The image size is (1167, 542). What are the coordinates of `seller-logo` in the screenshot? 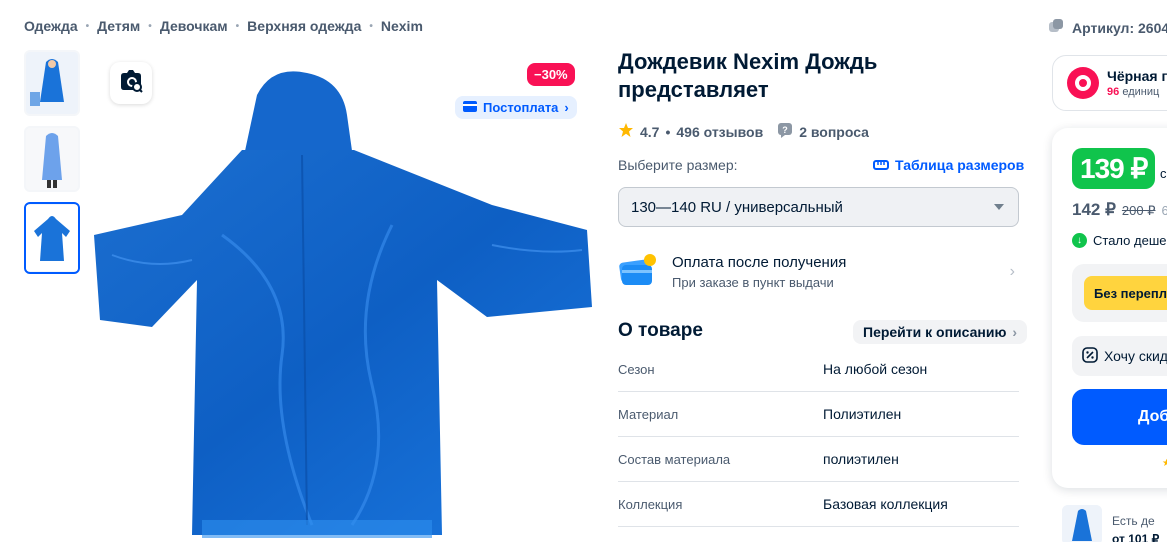 It's located at (1083, 83).